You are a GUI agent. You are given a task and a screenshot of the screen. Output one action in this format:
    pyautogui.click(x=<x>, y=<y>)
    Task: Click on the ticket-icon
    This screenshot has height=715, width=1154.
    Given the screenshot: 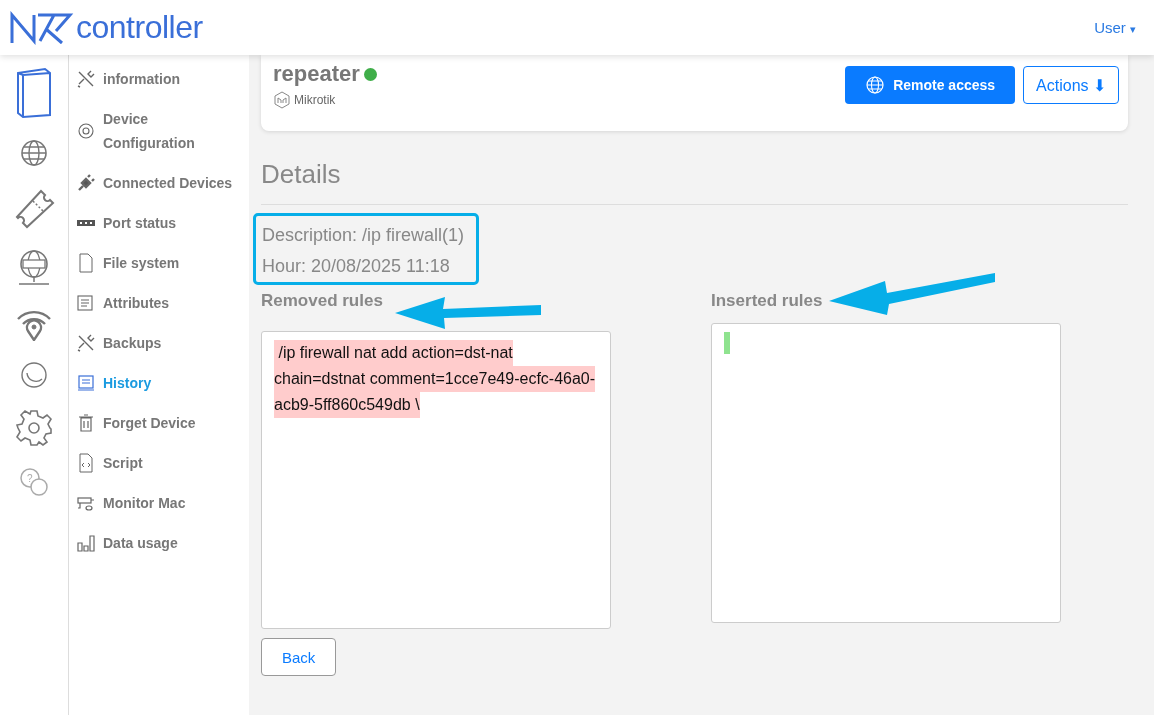 What is the action you would take?
    pyautogui.click(x=34, y=208)
    